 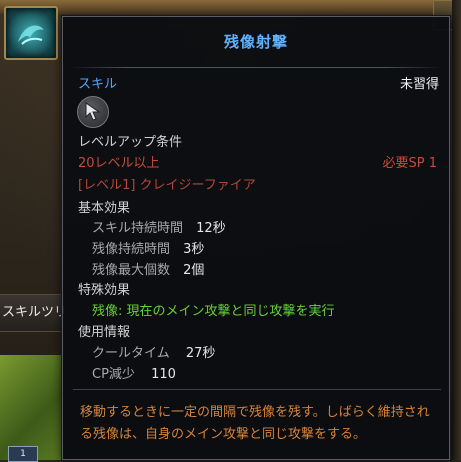 What do you see at coordinates (200, 353) in the screenshot?
I see `usage-value: 27秒` at bounding box center [200, 353].